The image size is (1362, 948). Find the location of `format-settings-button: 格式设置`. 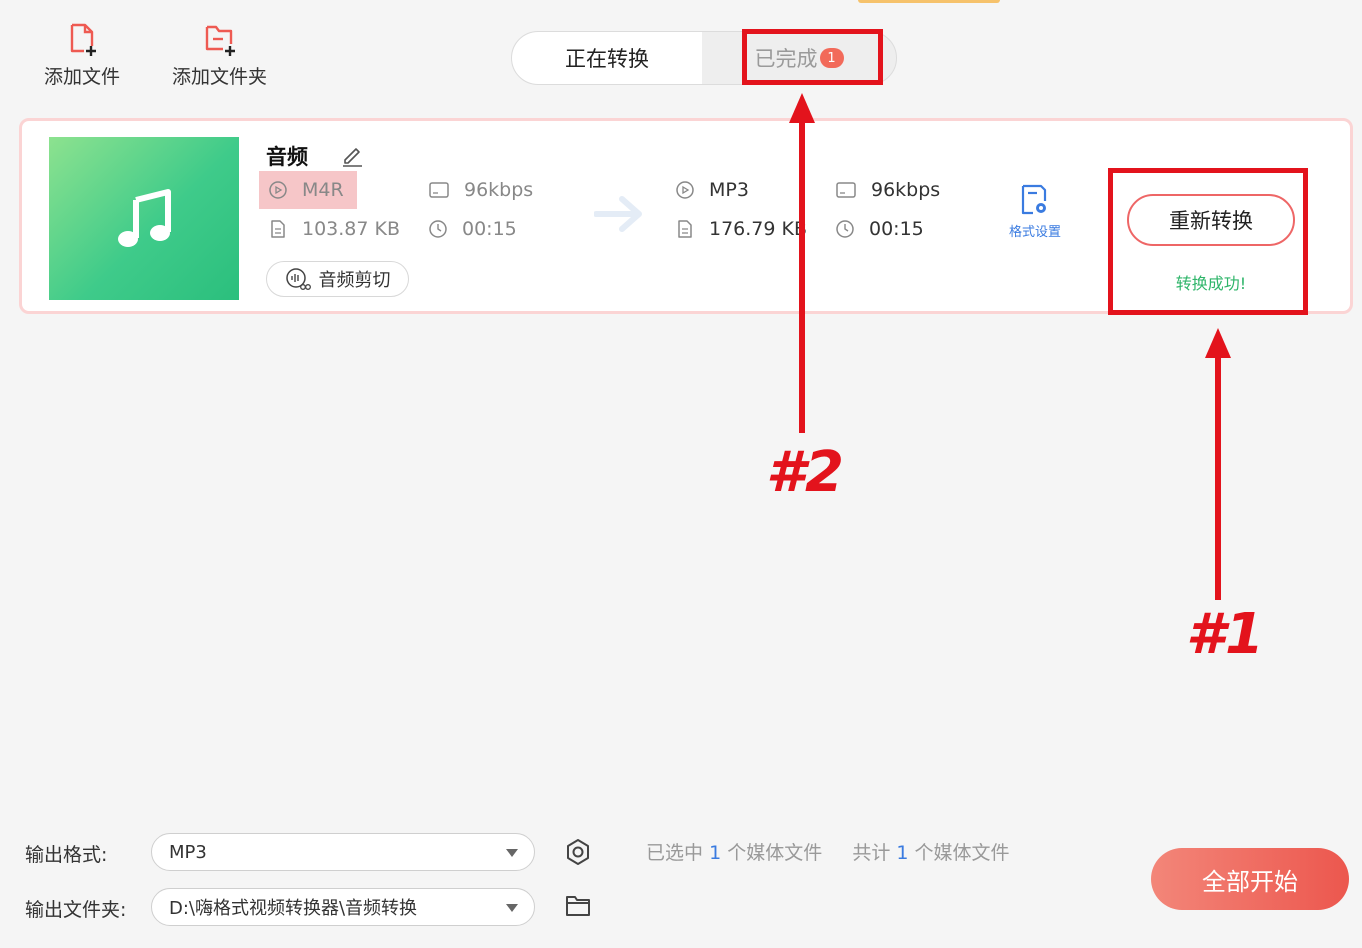

format-settings-button: 格式设置 is located at coordinates (1035, 211).